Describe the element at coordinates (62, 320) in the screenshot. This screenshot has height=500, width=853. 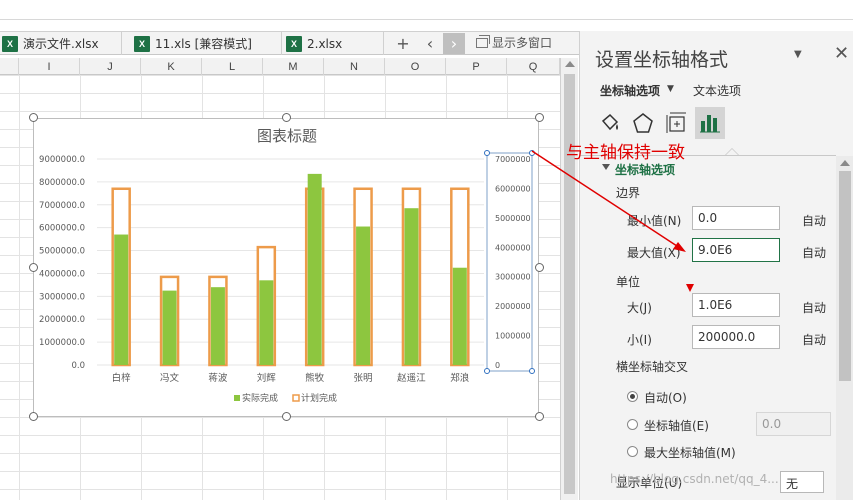
I see `y-tick-label: 2000000.0` at that location.